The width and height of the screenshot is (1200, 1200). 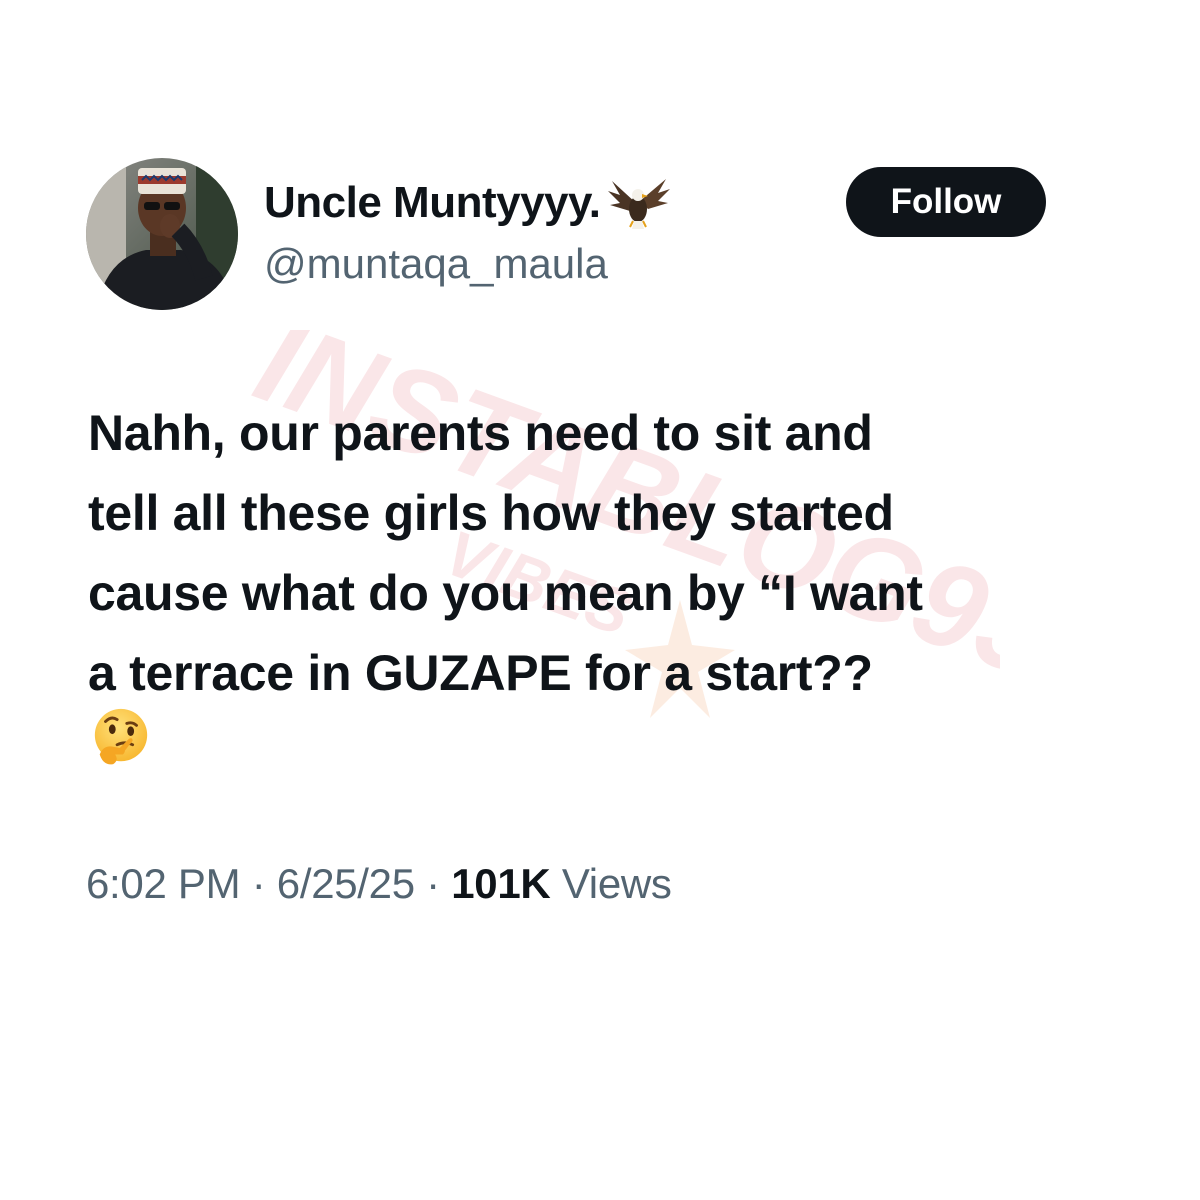 I want to click on display-name-text: Uncle Muntyyyy., so click(x=432, y=202).